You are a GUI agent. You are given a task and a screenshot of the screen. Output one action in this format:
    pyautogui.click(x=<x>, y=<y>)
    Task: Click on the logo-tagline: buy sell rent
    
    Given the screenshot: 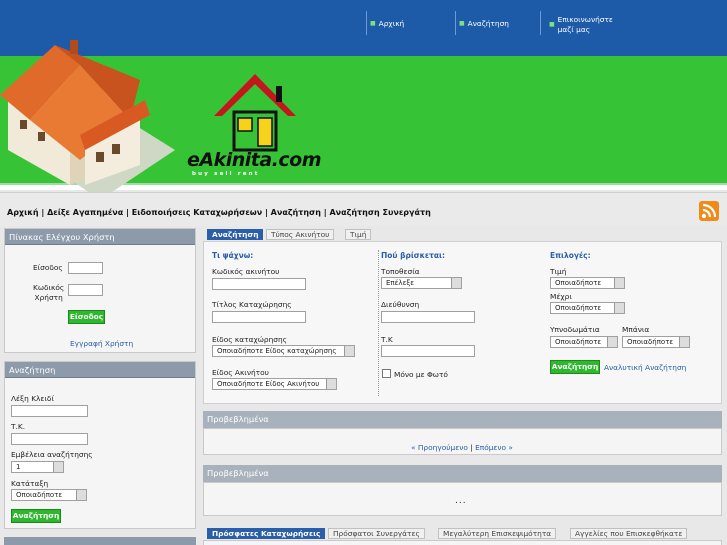 What is the action you would take?
    pyautogui.click(x=226, y=174)
    